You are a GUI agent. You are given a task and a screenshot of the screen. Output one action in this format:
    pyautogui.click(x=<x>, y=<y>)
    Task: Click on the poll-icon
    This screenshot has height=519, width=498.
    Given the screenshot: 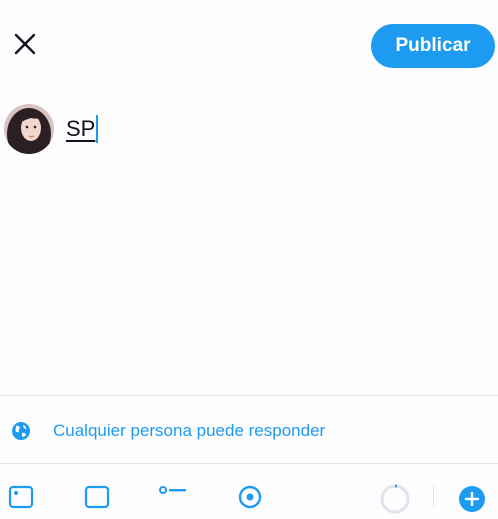 What is the action you would take?
    pyautogui.click(x=173, y=499)
    